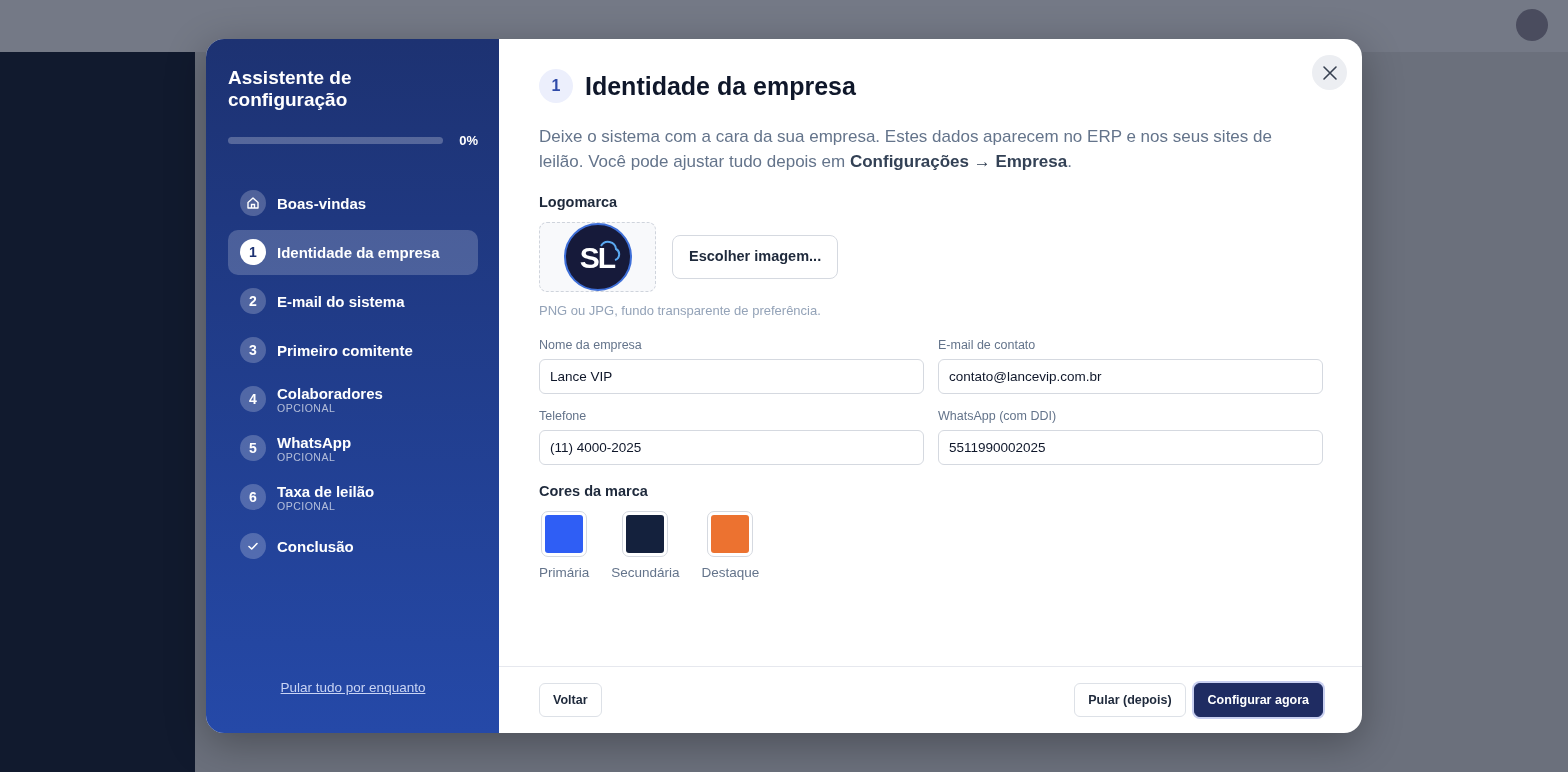  What do you see at coordinates (326, 491) in the screenshot?
I see `step-label: Taxa de leilão` at bounding box center [326, 491].